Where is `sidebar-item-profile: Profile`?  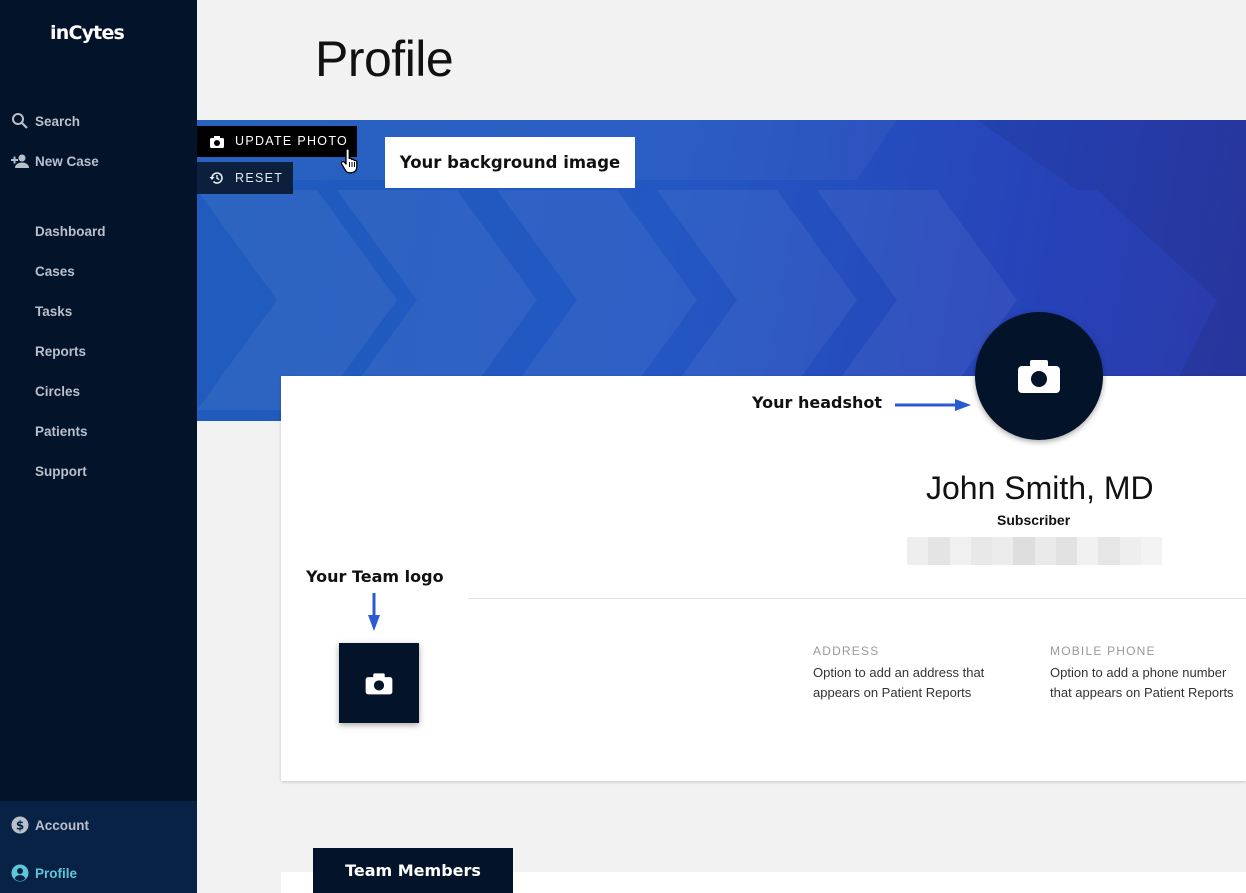
sidebar-item-profile: Profile is located at coordinates (98, 873).